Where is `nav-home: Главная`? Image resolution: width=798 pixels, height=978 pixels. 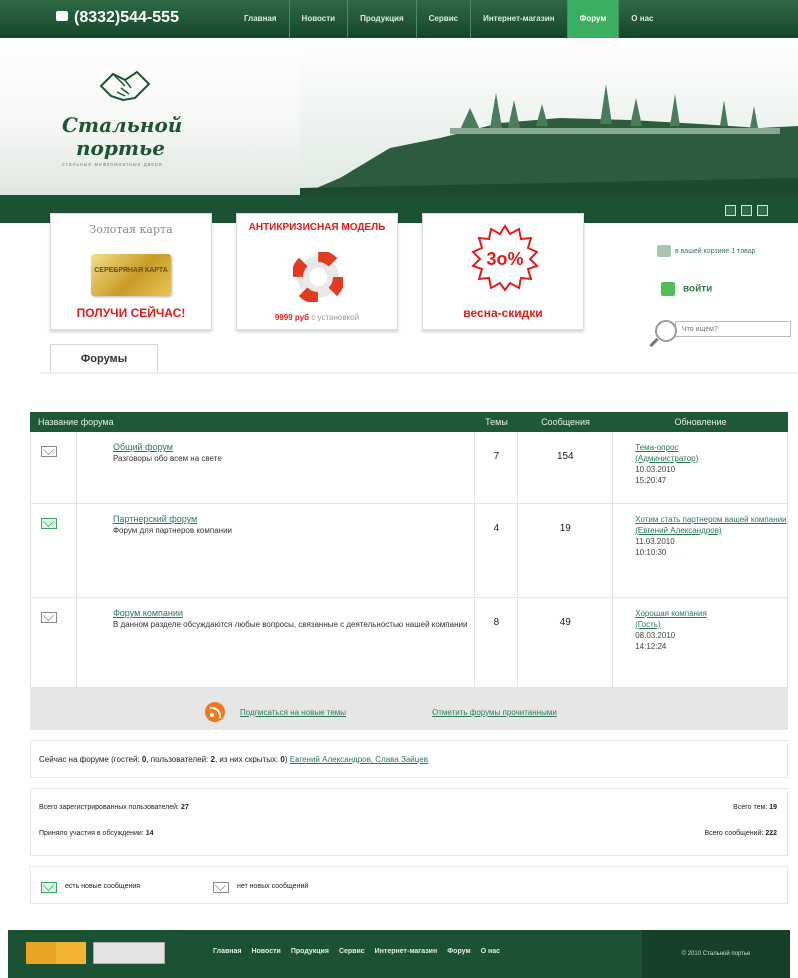
nav-home: Главная is located at coordinates (260, 19).